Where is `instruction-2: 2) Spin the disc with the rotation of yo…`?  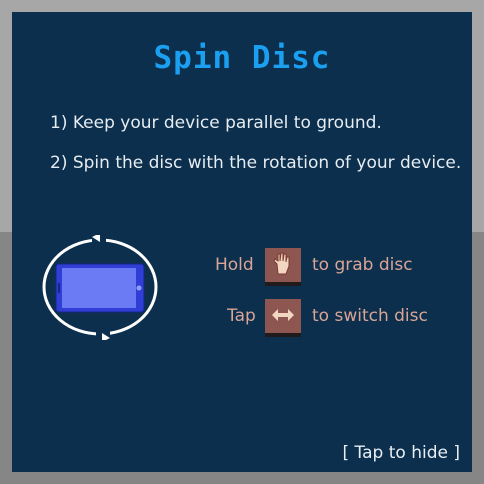 instruction-2: 2) Spin the disc with the rotation of yo… is located at coordinates (256, 163).